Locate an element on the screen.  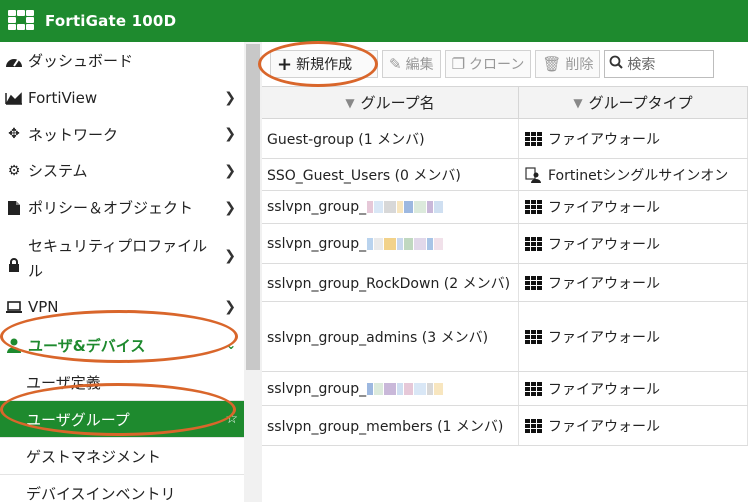
group-name-text: sslvpn_group_members (1 メンバ) is located at coordinates (385, 426).